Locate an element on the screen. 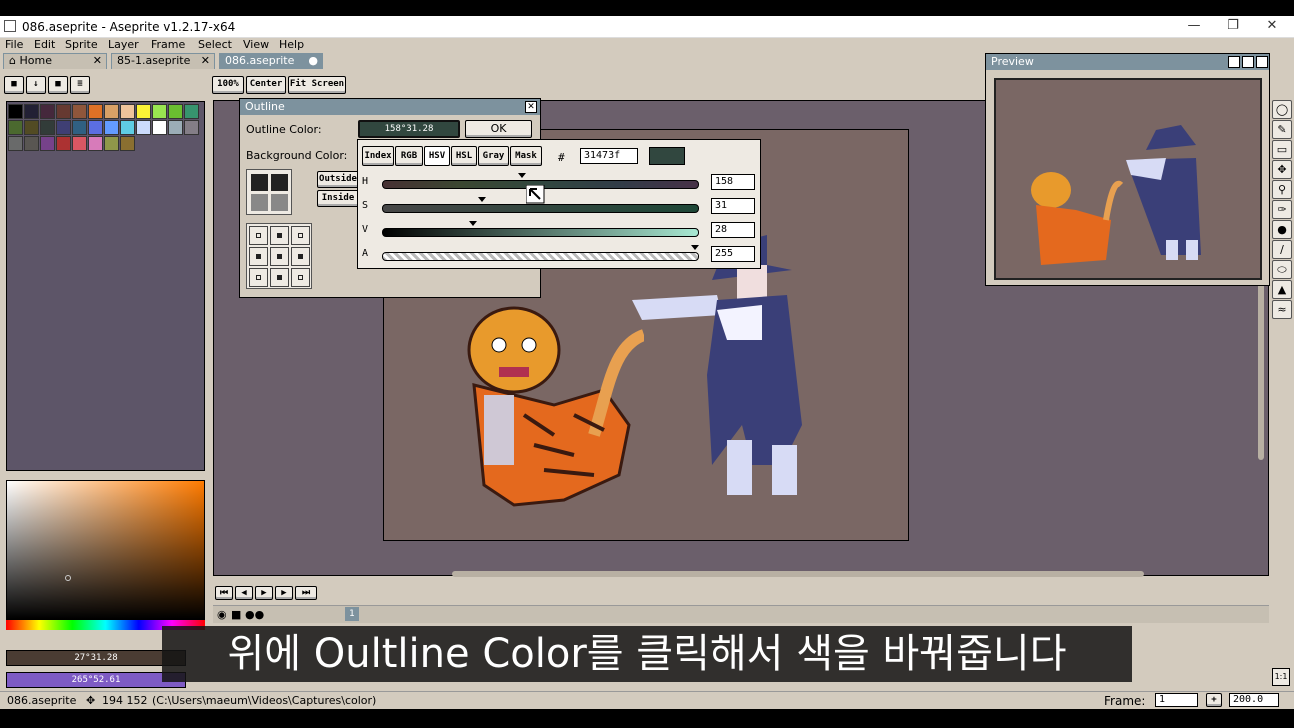 Image resolution: width=1294 pixels, height=728 pixels. last-frame-icon: ⏭ is located at coordinates (306, 593).